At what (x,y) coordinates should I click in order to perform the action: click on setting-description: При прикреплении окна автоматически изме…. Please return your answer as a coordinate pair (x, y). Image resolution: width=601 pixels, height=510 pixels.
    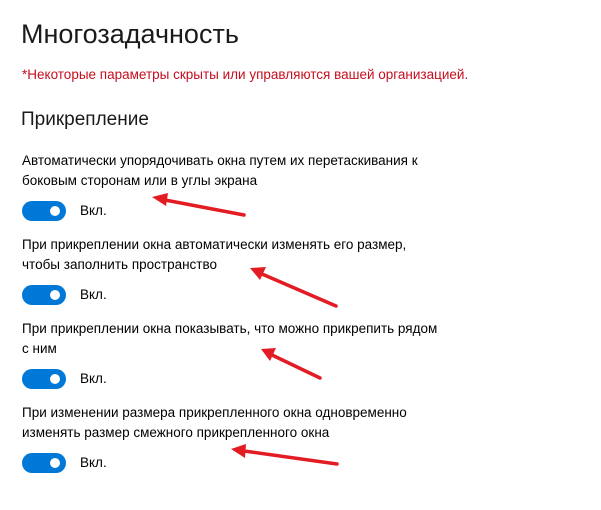
    Looking at the image, I should click on (242, 255).